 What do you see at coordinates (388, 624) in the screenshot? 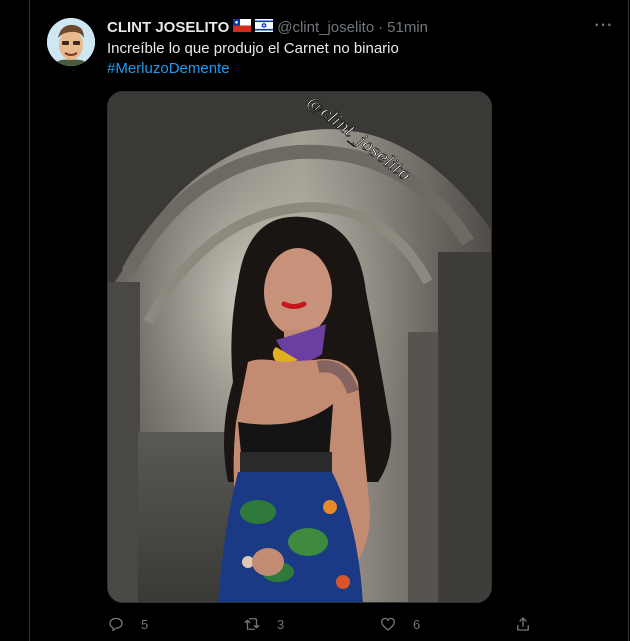
I see `heart-icon` at bounding box center [388, 624].